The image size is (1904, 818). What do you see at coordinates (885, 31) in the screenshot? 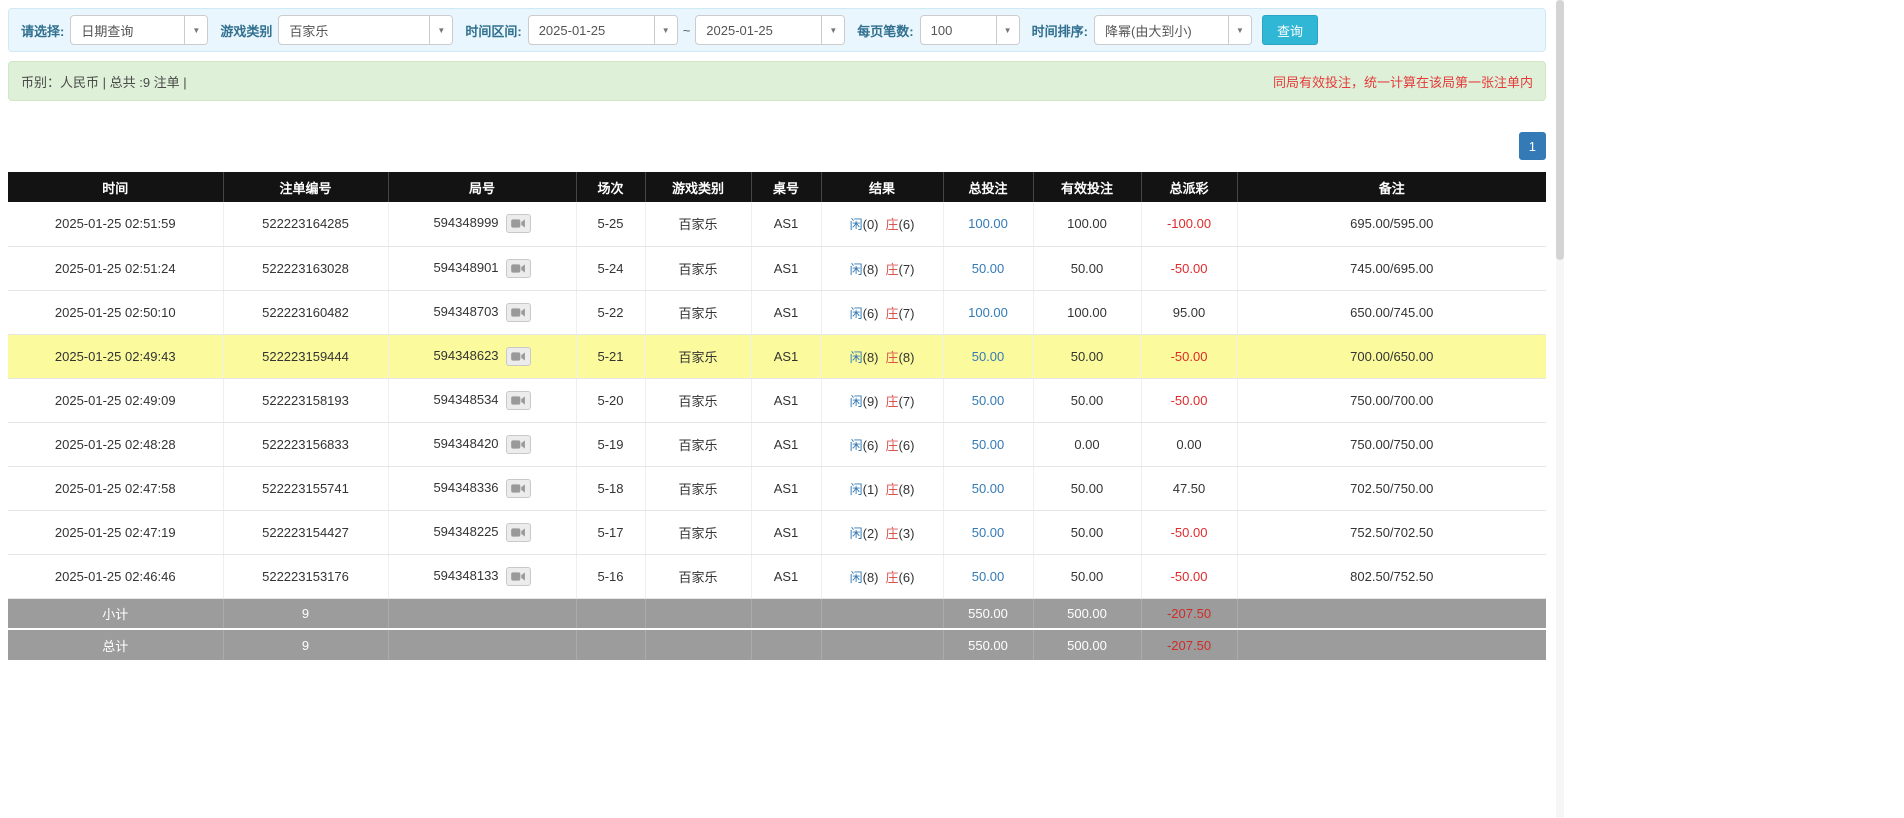
I see `page-size-label: 每页笔数:` at bounding box center [885, 31].